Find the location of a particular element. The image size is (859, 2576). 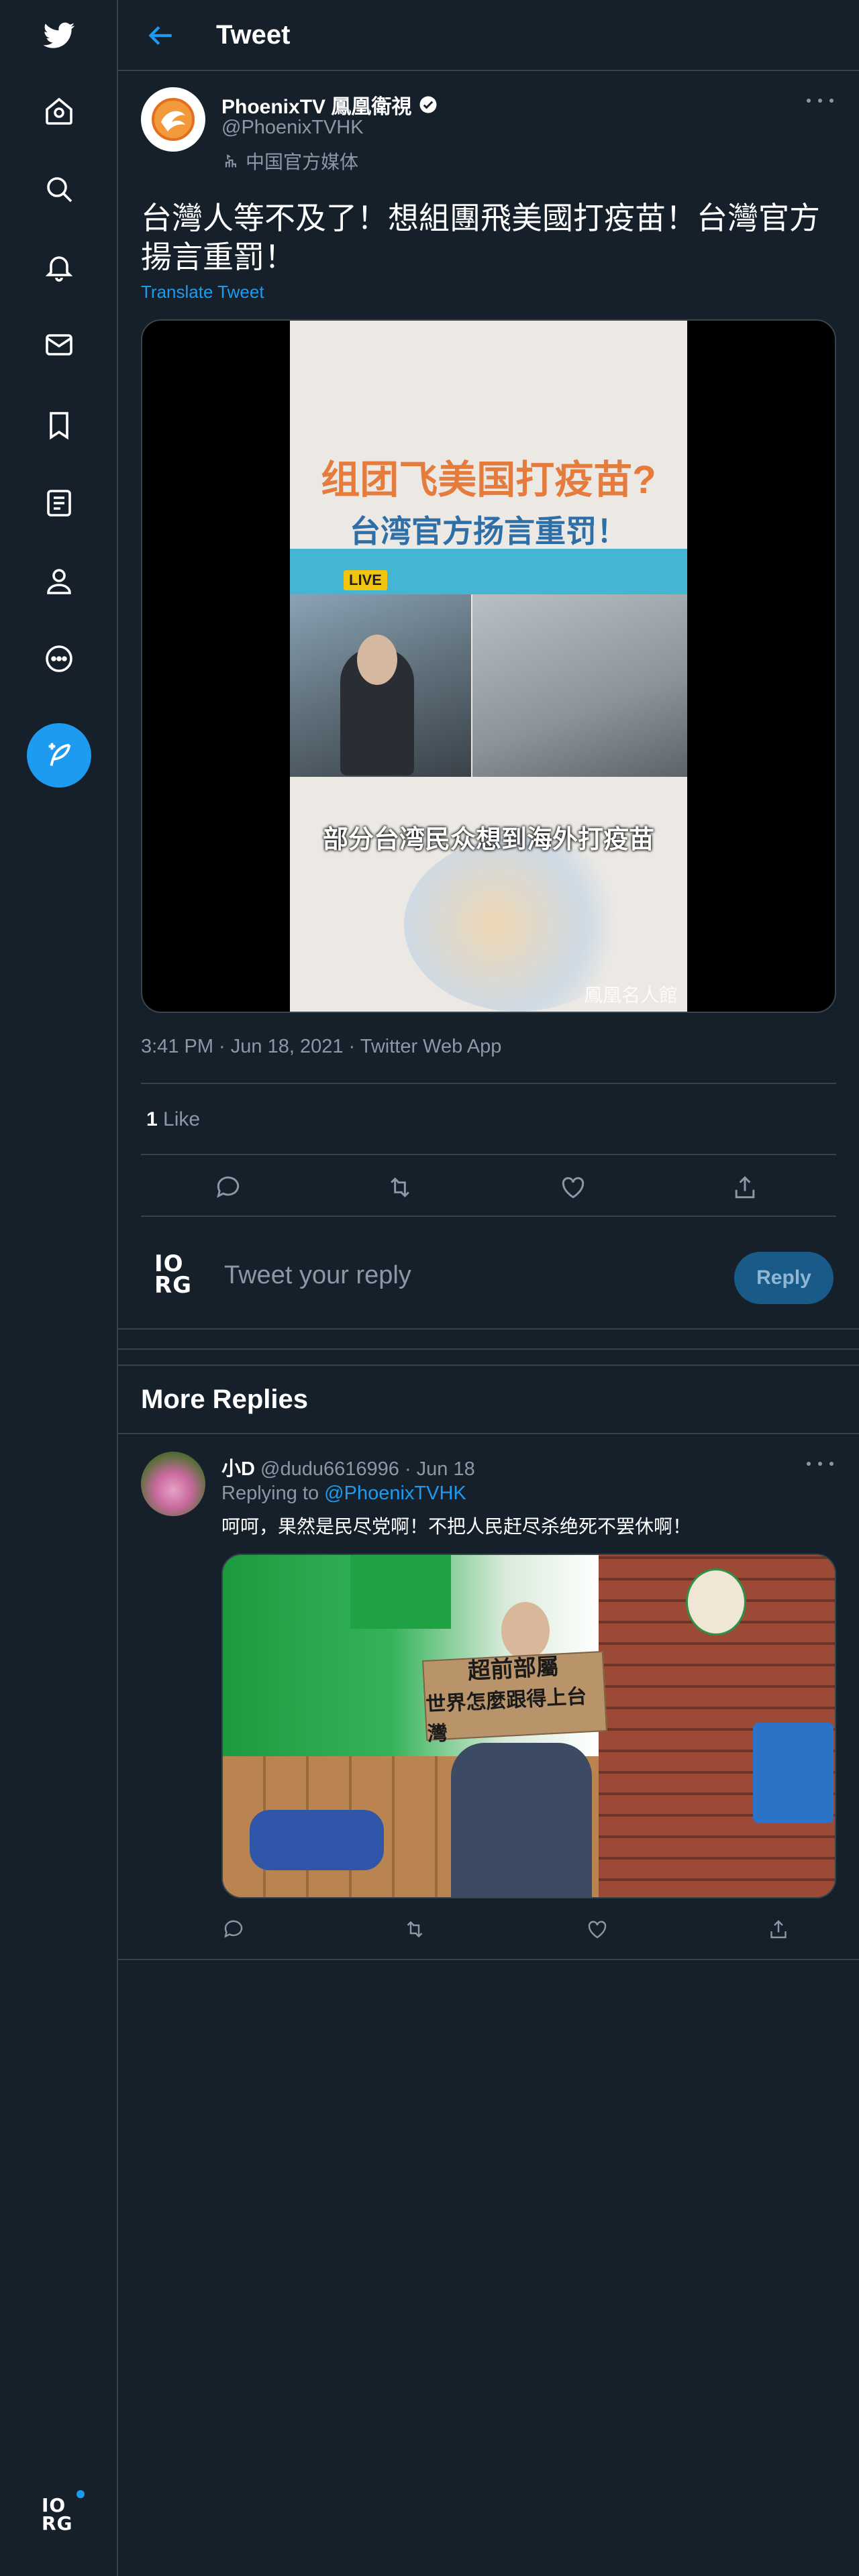

back-button is located at coordinates (160, 35).